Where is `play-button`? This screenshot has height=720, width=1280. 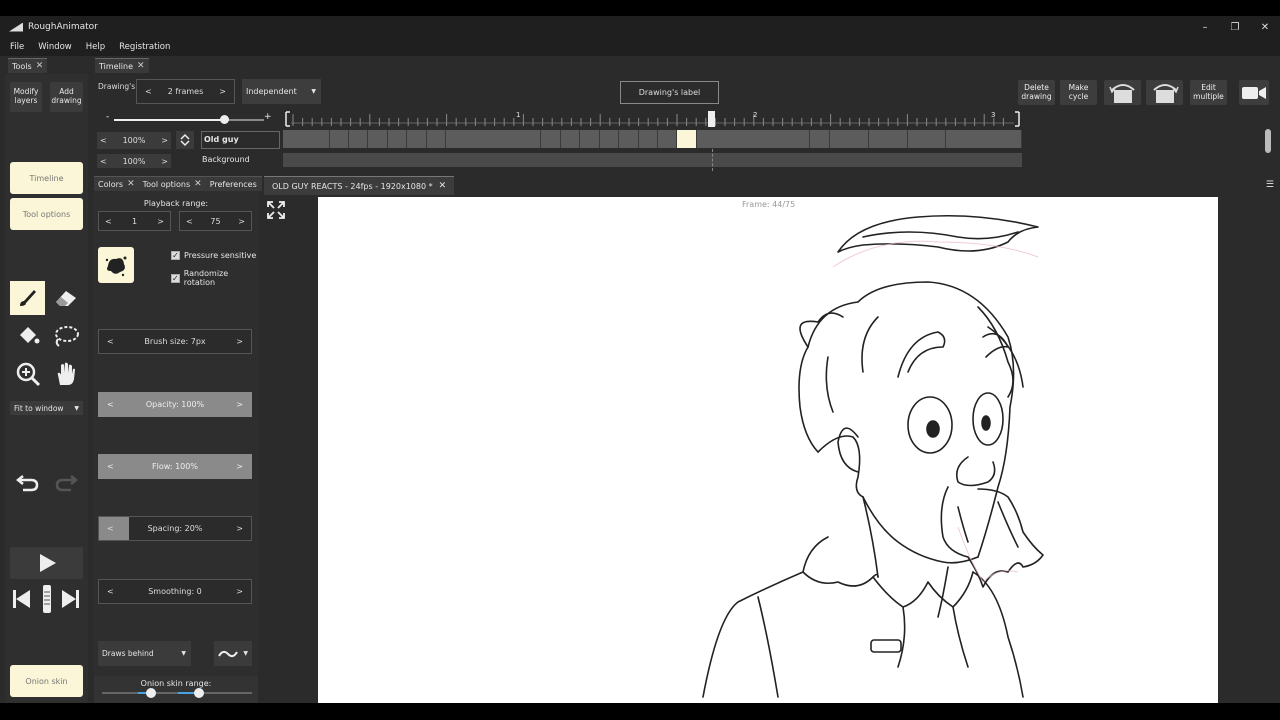 play-button is located at coordinates (46, 563).